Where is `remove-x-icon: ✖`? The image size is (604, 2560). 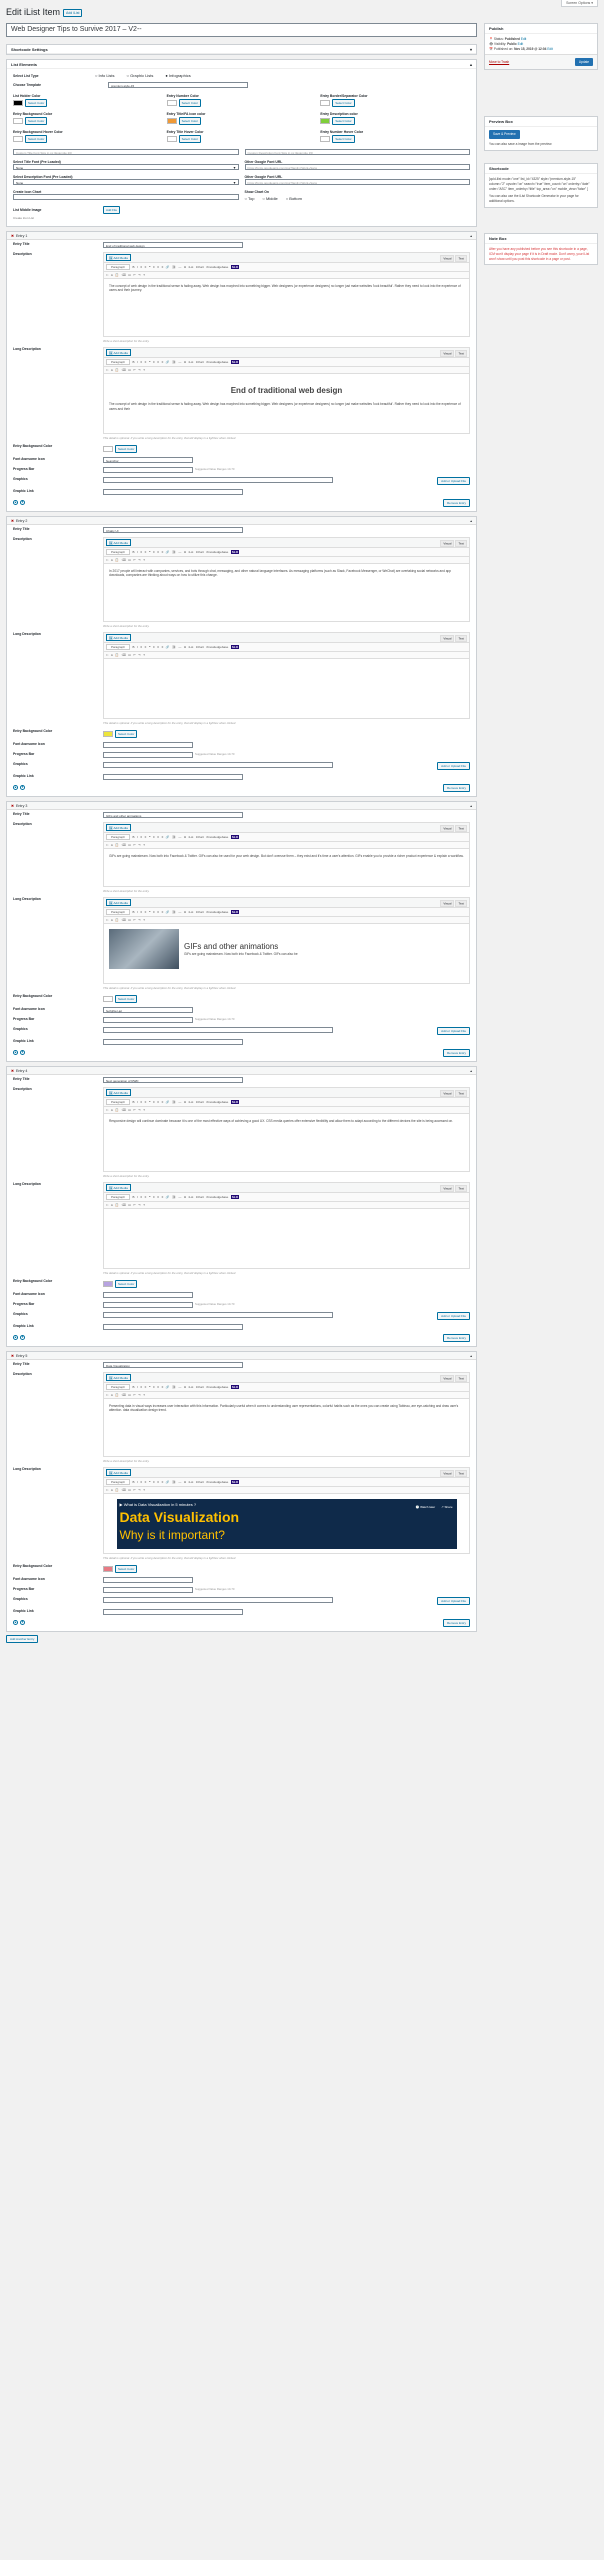 remove-x-icon: ✖ is located at coordinates (12, 1071).